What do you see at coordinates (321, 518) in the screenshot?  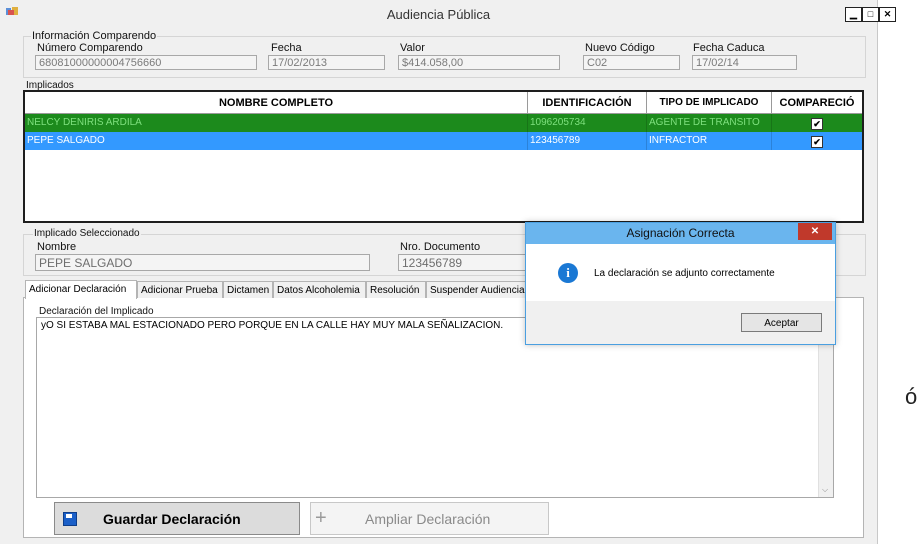 I see `plus-icon: +` at bounding box center [321, 518].